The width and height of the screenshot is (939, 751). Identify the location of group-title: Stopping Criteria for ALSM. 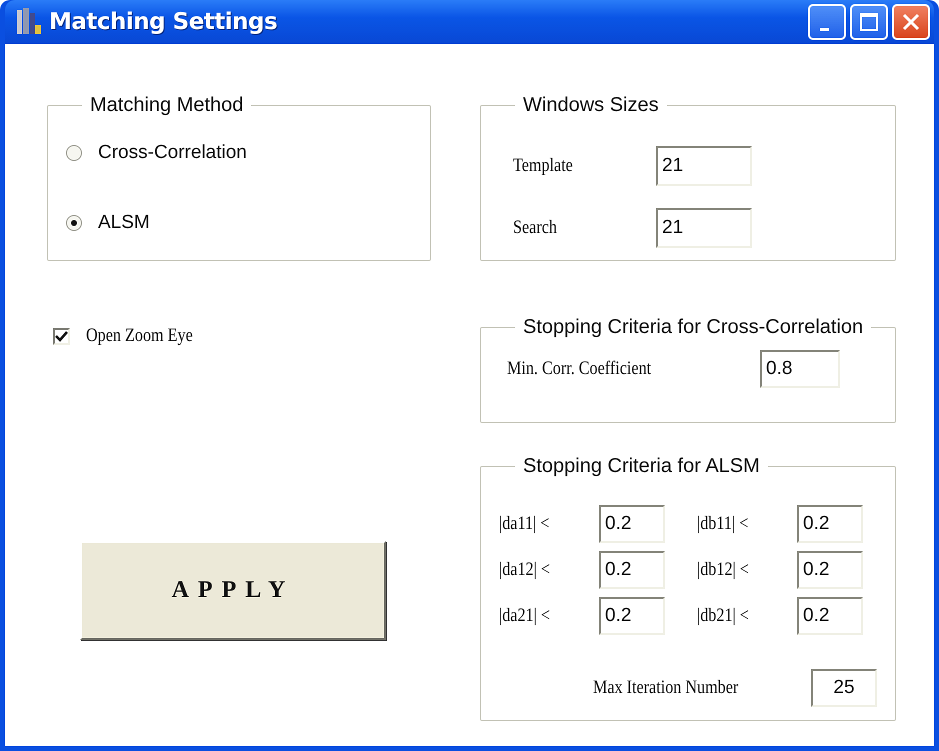
(641, 466).